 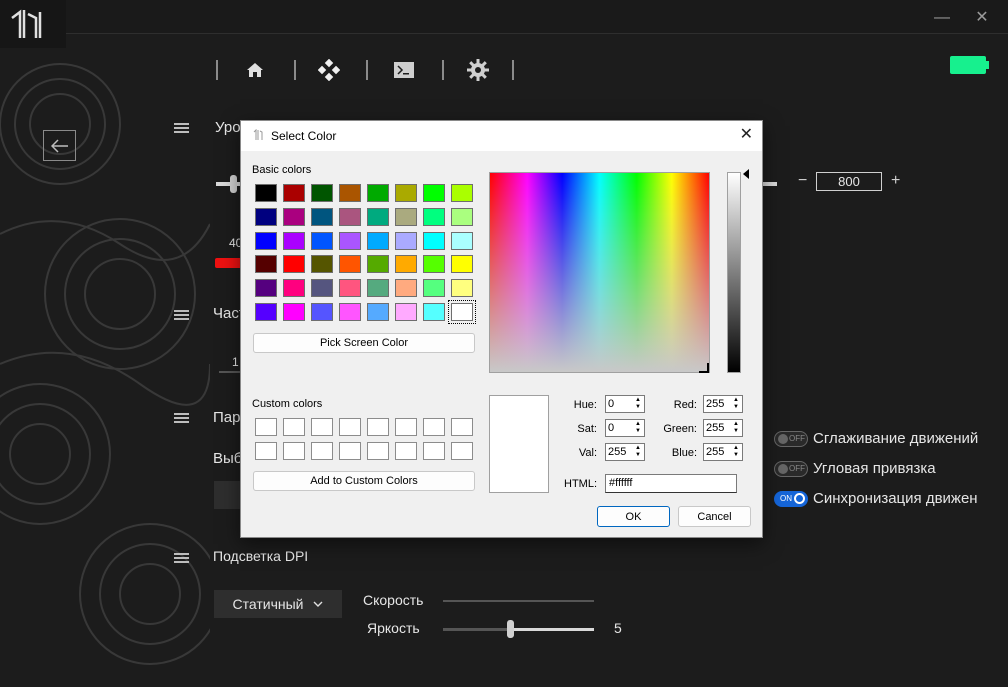 What do you see at coordinates (671, 483) in the screenshot?
I see `html-color-input: #ffffff` at bounding box center [671, 483].